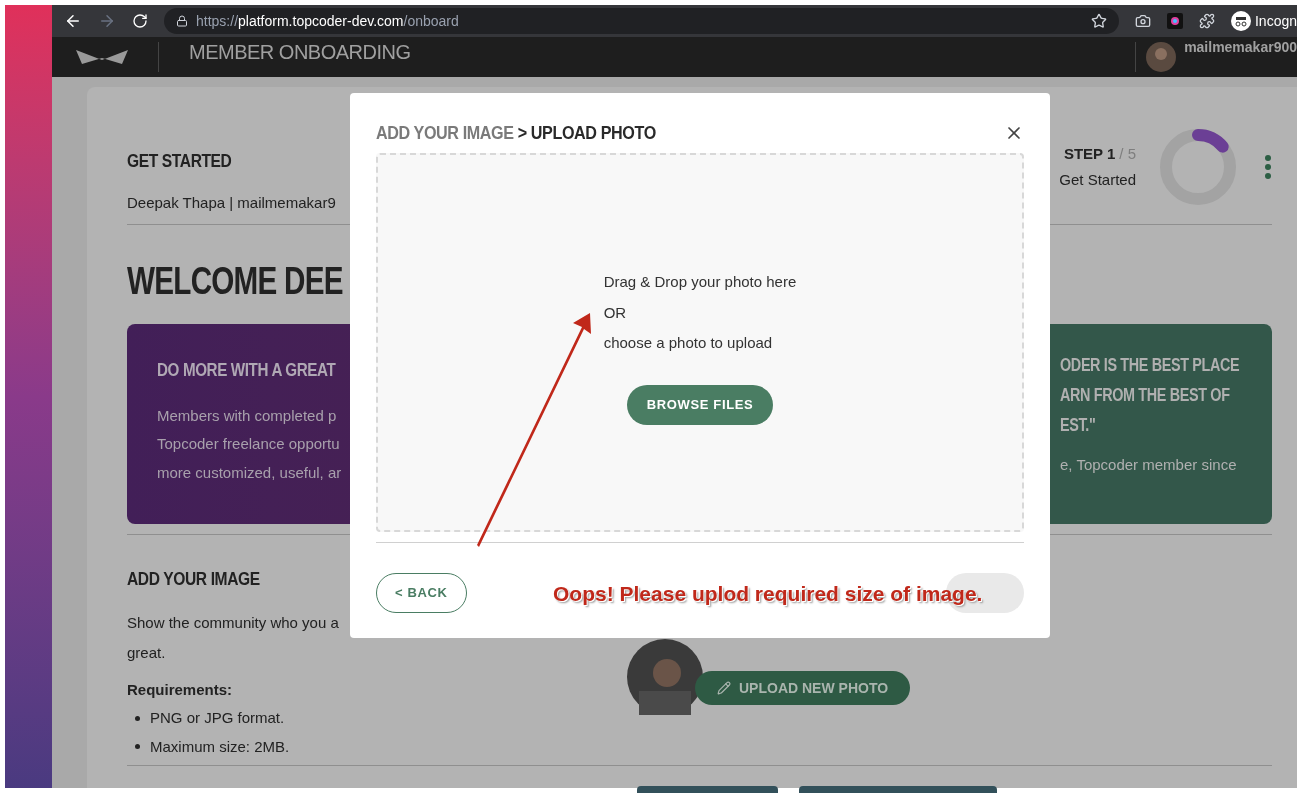 The height and width of the screenshot is (793, 1302). Describe the element at coordinates (180, 689) in the screenshot. I see `requirements-title: Requirements:` at that location.